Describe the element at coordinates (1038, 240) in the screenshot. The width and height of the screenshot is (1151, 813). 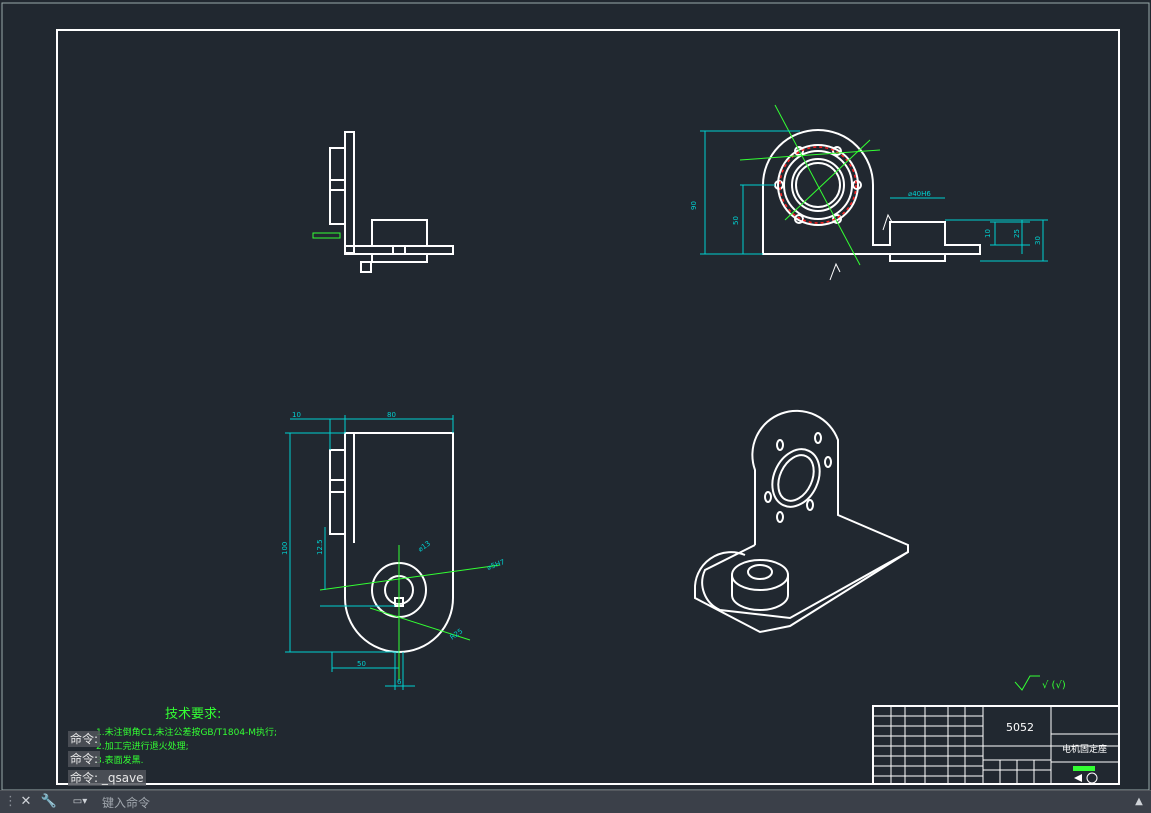
I see `dim-30: 30` at that location.